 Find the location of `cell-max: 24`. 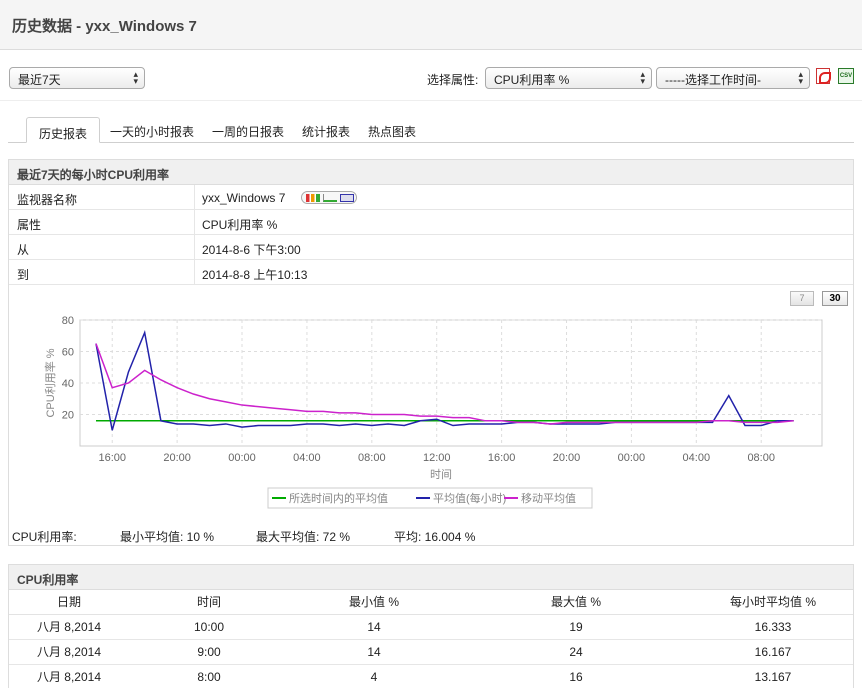

cell-max: 24 is located at coordinates (576, 652).